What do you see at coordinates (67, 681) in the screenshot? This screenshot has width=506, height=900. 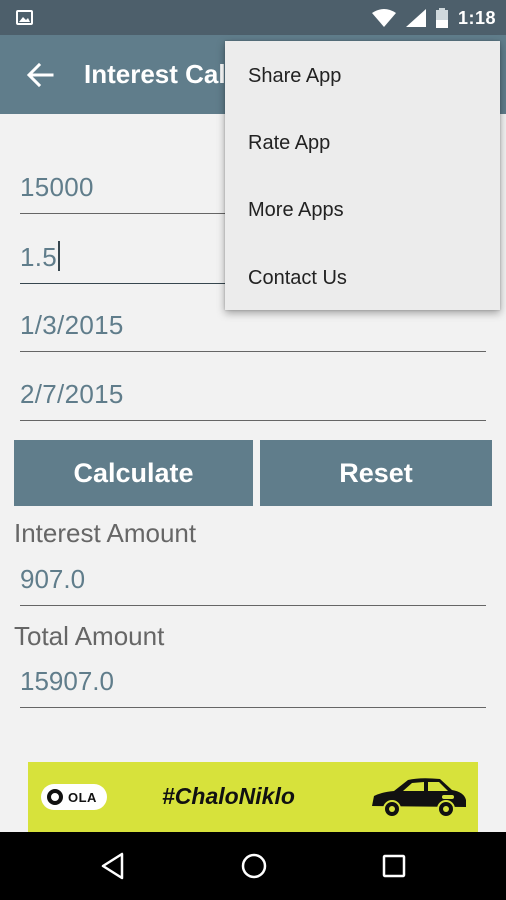 I see `total-amount-value: 15907.0` at bounding box center [67, 681].